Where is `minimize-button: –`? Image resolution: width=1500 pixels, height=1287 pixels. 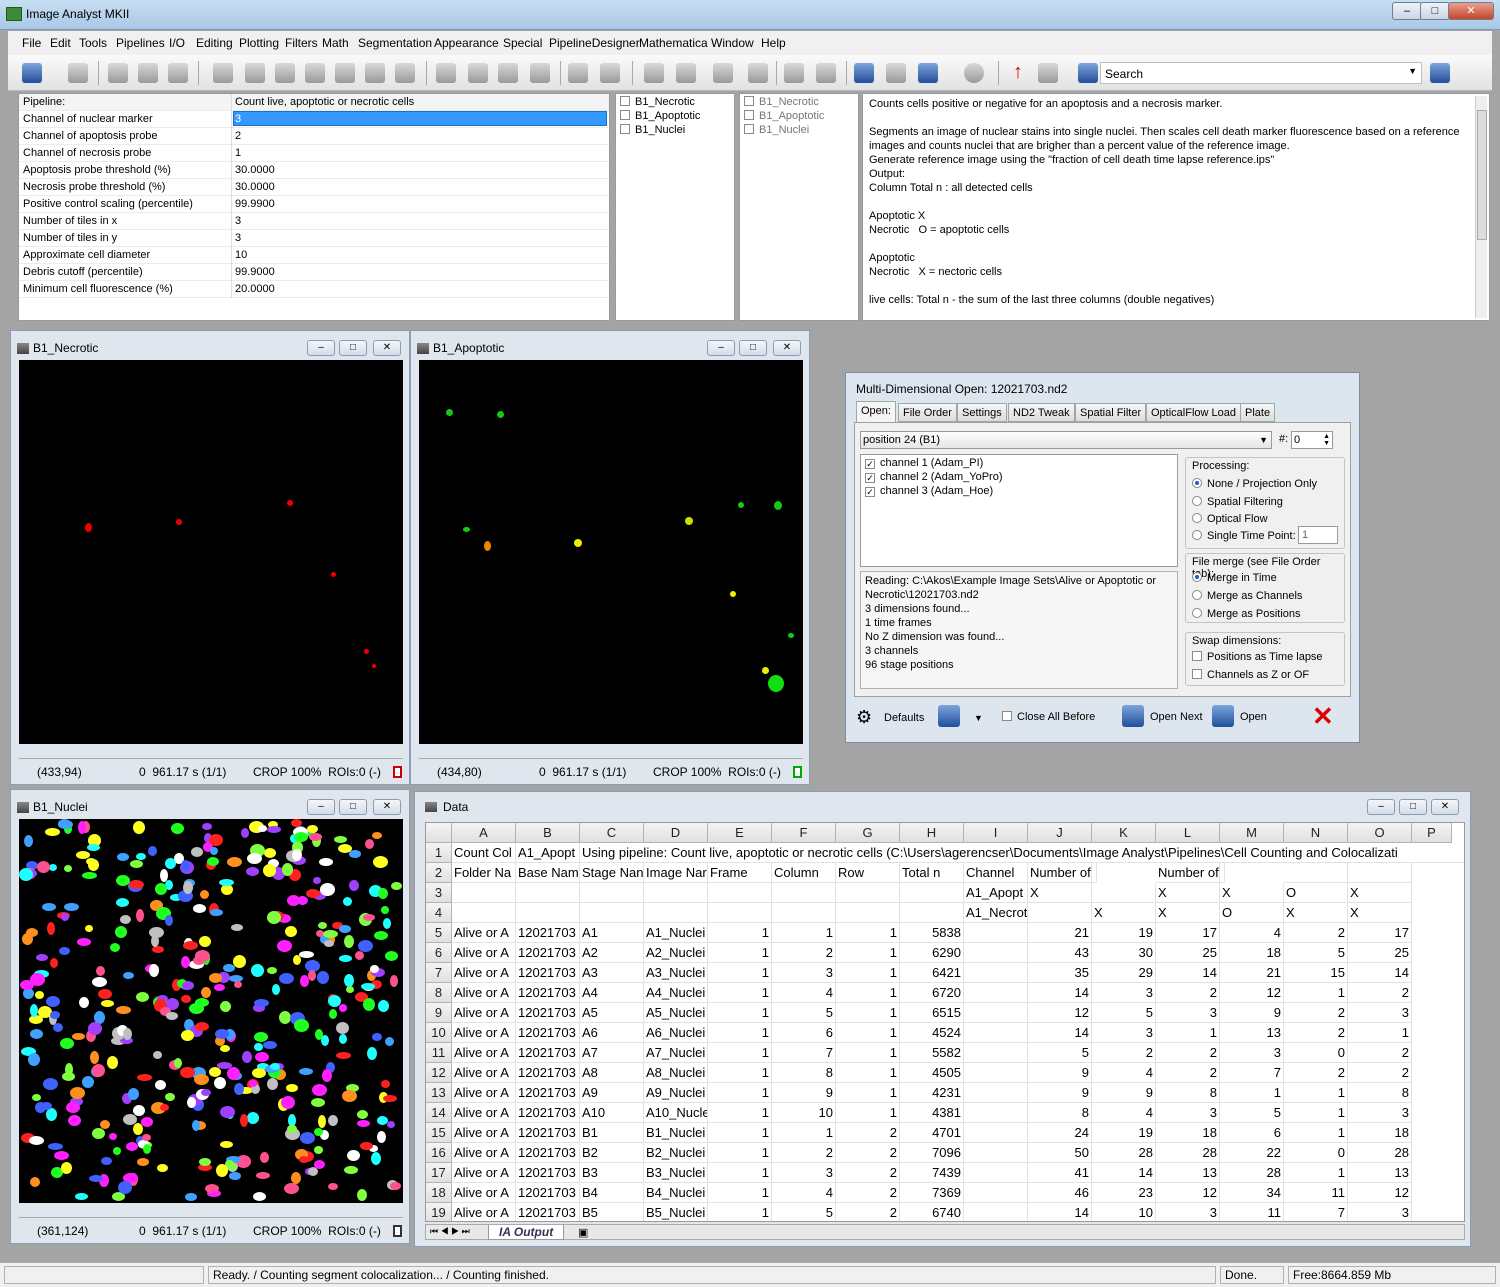 minimize-button: – is located at coordinates (1407, 11).